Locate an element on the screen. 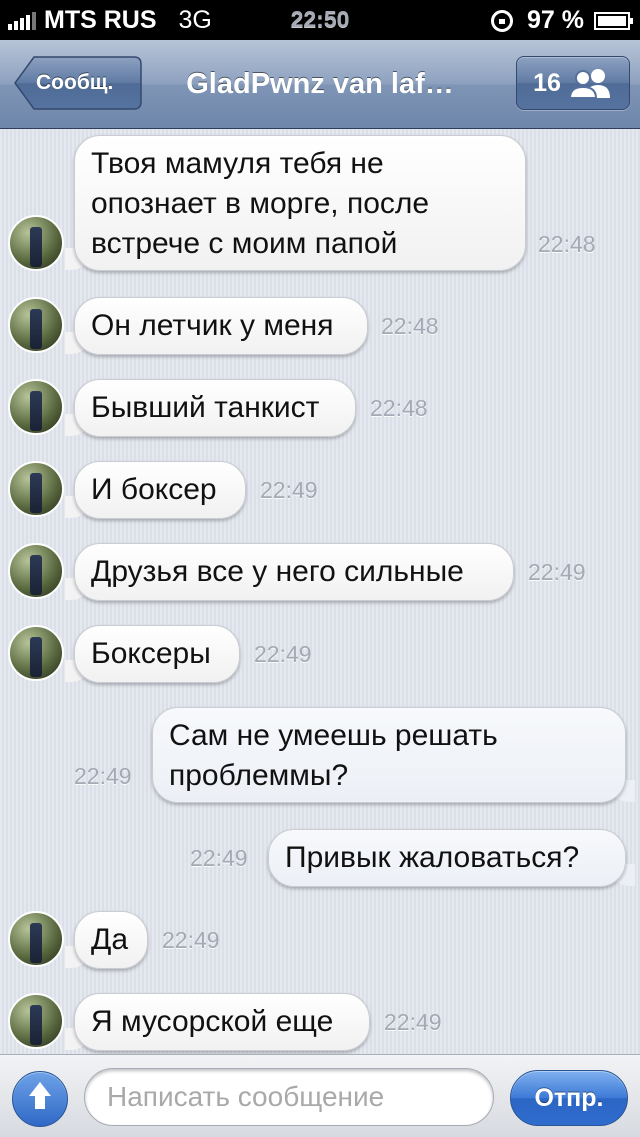  composer-bar: Отпр. is located at coordinates (320, 1095).